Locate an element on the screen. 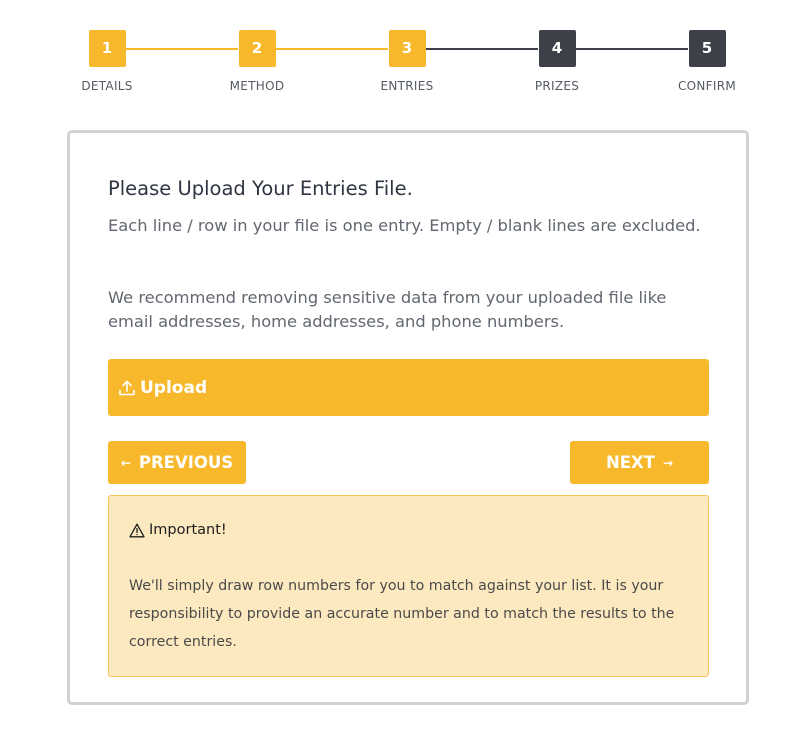 This screenshot has height=729, width=797. step-label: PRIZES is located at coordinates (557, 86).